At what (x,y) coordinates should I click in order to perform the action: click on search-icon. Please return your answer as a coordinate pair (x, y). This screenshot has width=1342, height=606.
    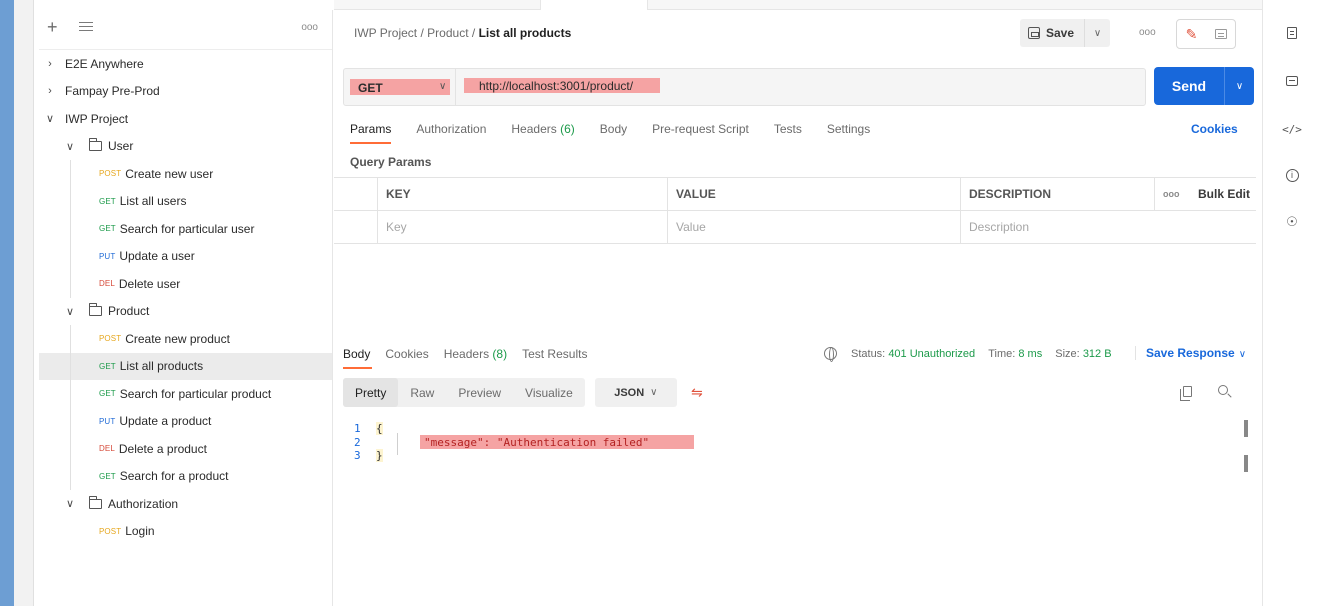
    Looking at the image, I should click on (1223, 390).